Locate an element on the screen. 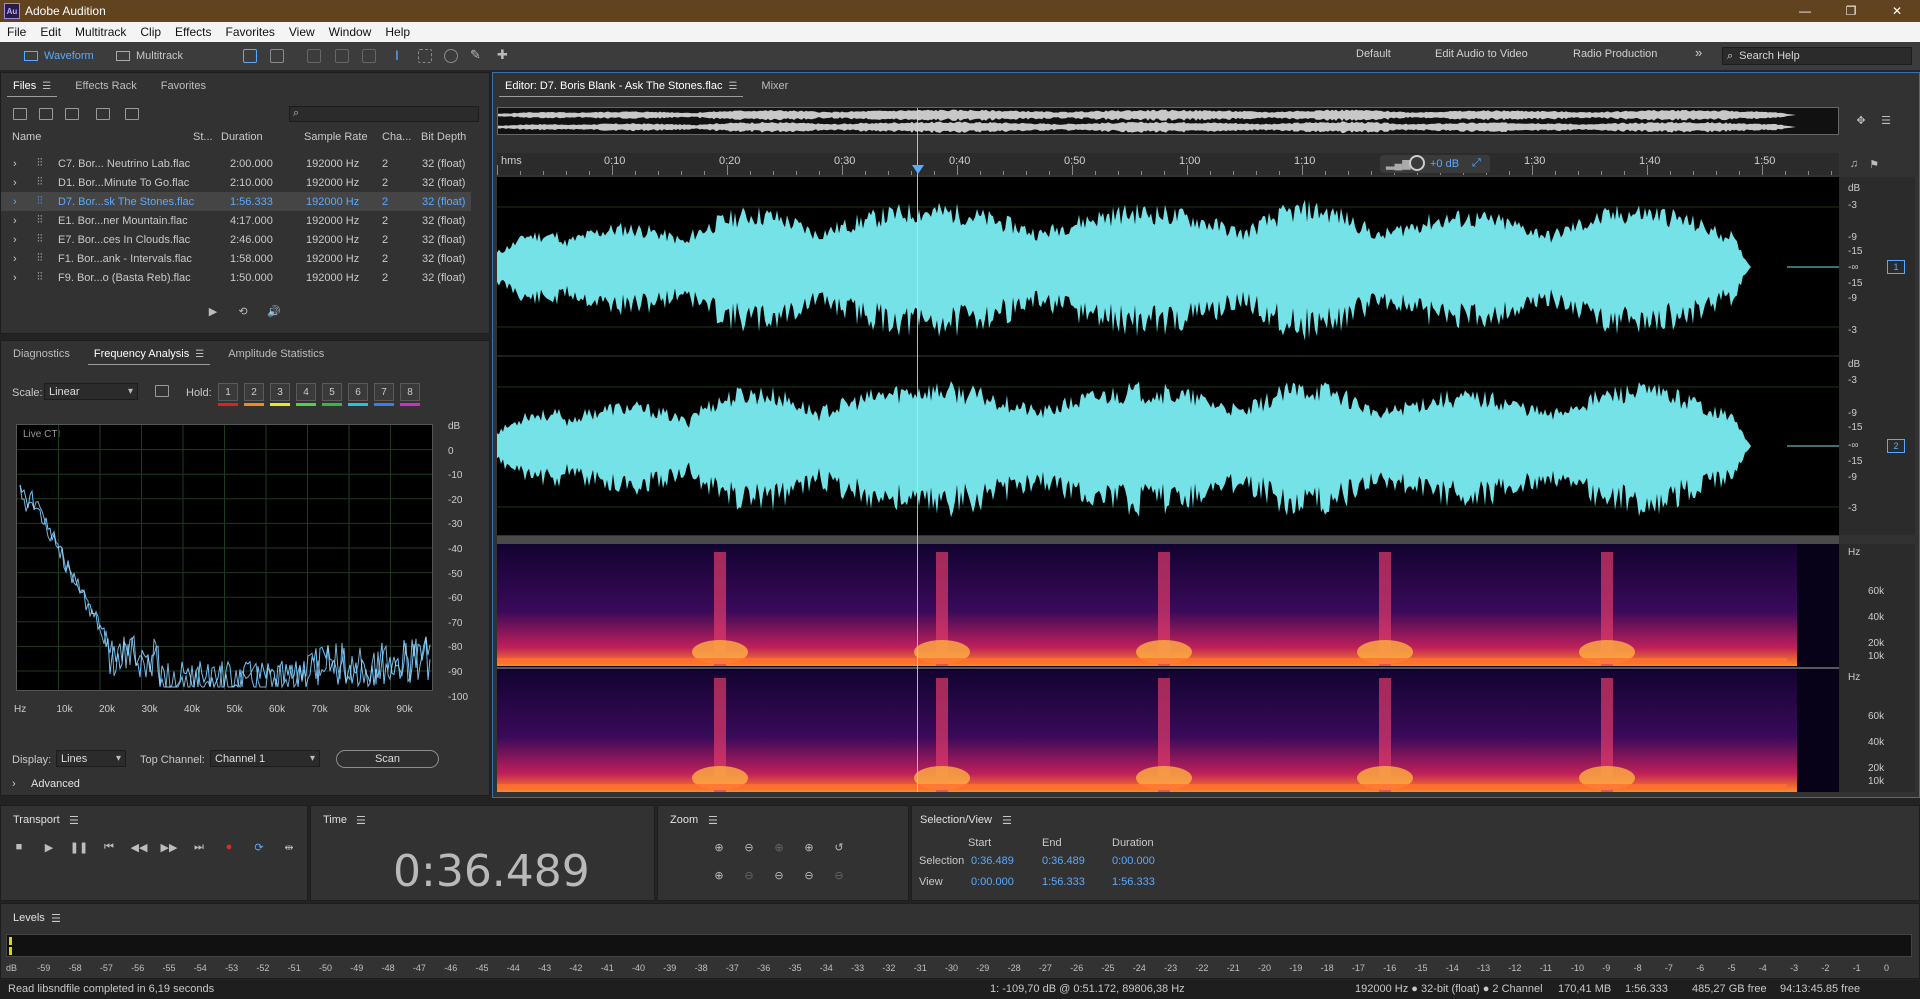  zoom-out-full-icon: ✥ is located at coordinates (1861, 120).